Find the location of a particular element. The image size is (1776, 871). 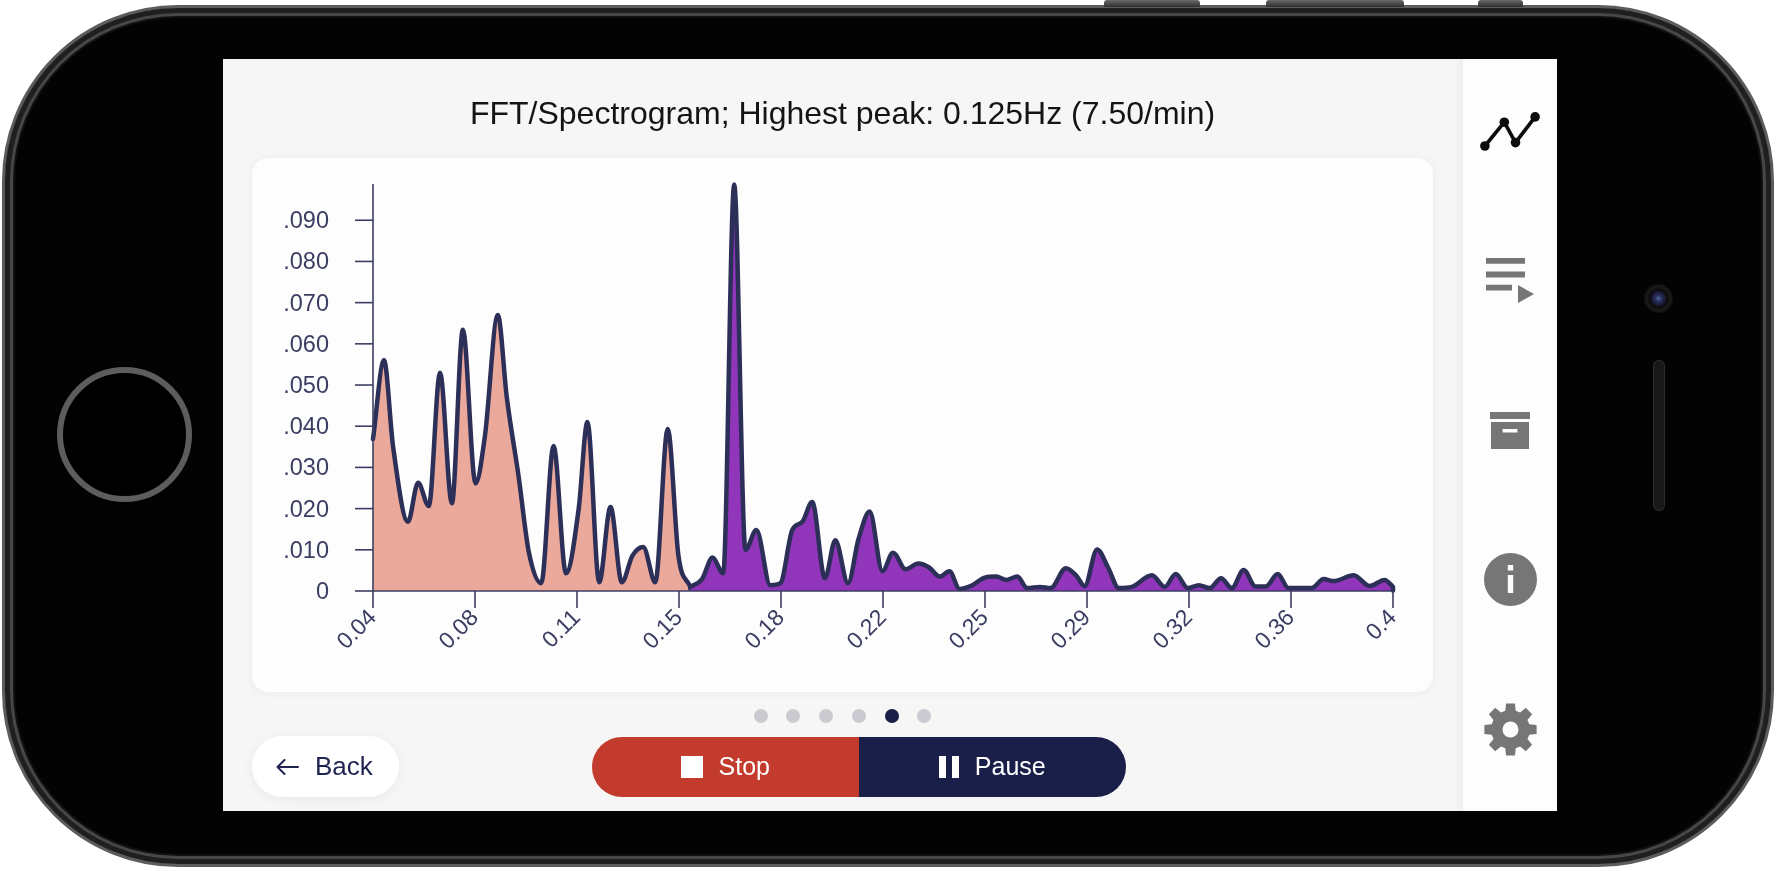

stop-icon is located at coordinates (691, 766).